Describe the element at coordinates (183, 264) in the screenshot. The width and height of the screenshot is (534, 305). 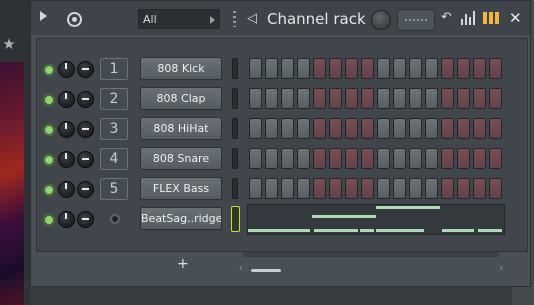
I see `add-channel-button: +` at that location.